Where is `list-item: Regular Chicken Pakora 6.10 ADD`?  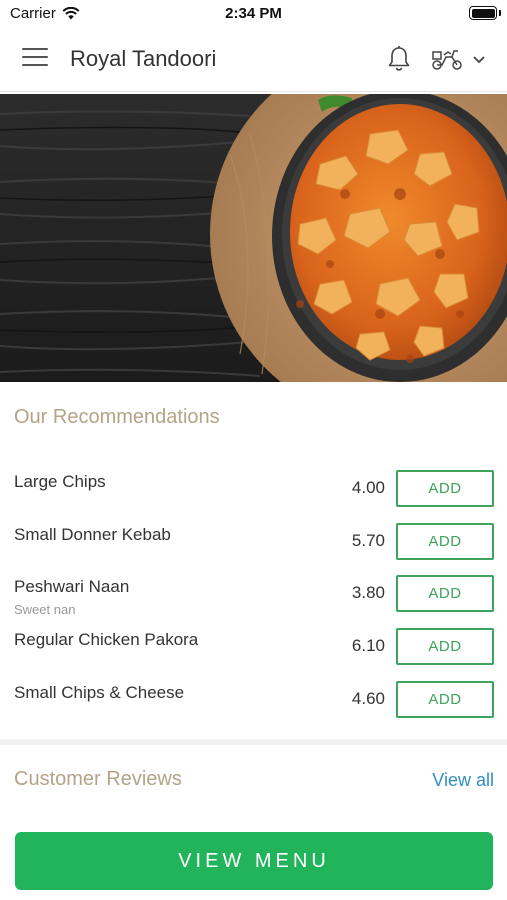 list-item: Regular Chicken Pakora 6.10 ADD is located at coordinates (253, 646).